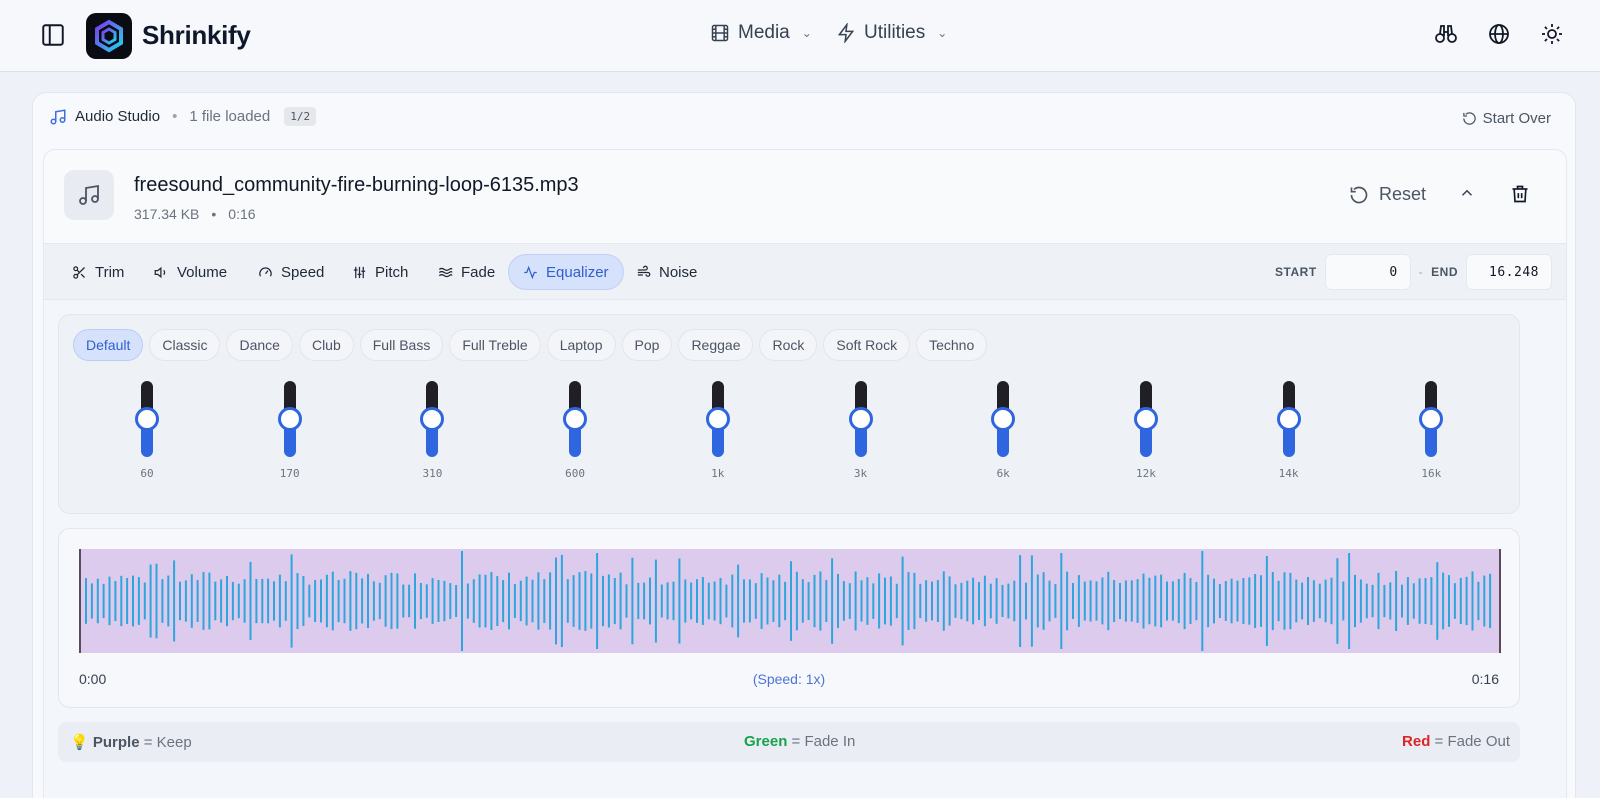 The width and height of the screenshot is (1600, 798). I want to click on tab-fade: Fade, so click(466, 272).